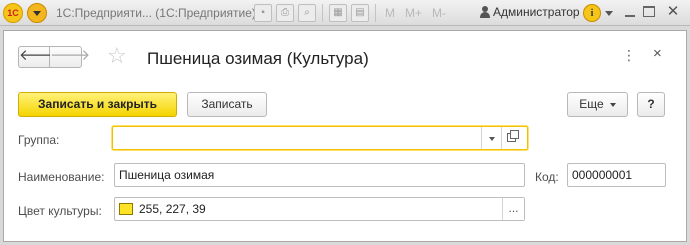  Describe the element at coordinates (320, 138) in the screenshot. I see `group-field` at that location.